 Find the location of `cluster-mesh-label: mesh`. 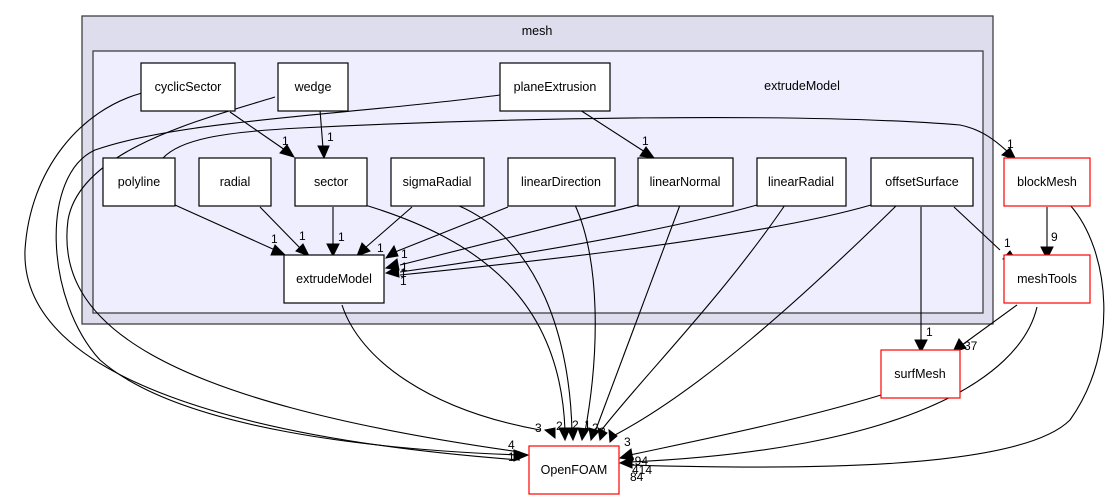

cluster-mesh-label: mesh is located at coordinates (537, 31).